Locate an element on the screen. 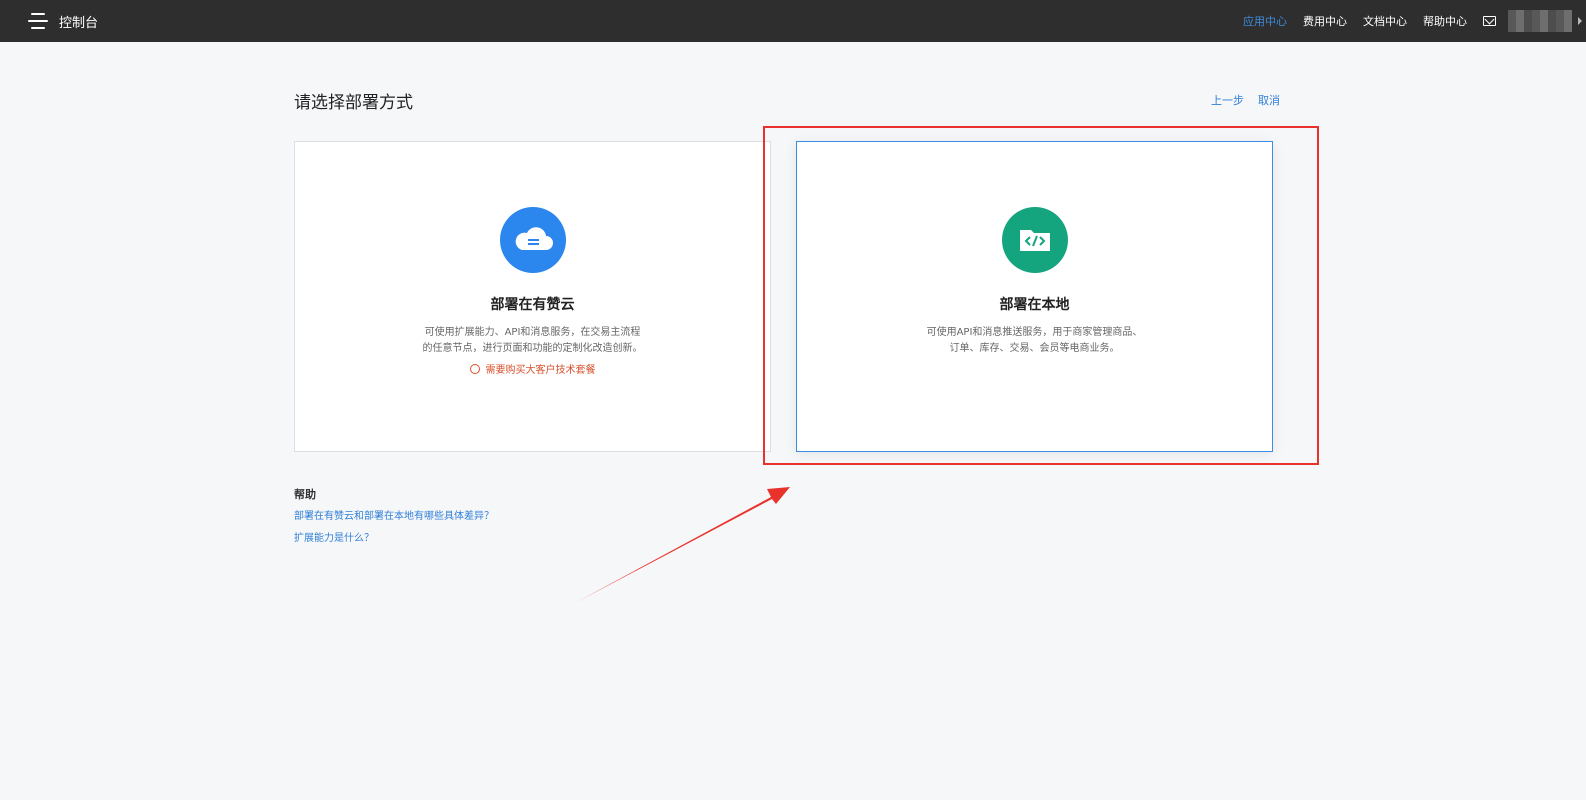 Image resolution: width=1586 pixels, height=800 pixels. mail-icon is located at coordinates (1489, 21).